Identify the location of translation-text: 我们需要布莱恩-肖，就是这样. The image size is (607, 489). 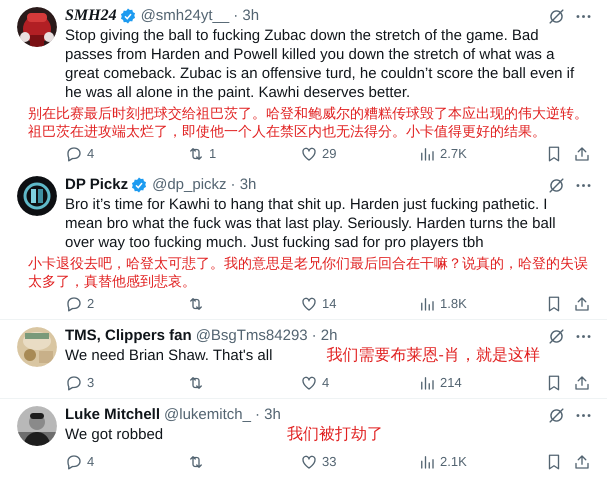
(433, 355).